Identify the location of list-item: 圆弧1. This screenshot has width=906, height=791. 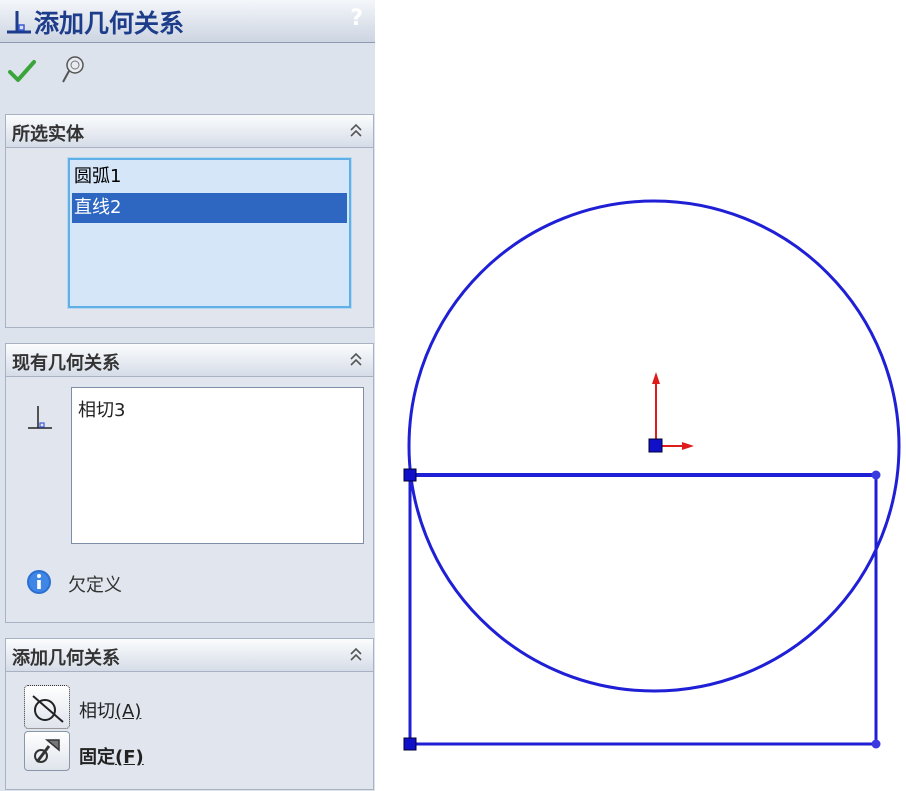
(209, 177).